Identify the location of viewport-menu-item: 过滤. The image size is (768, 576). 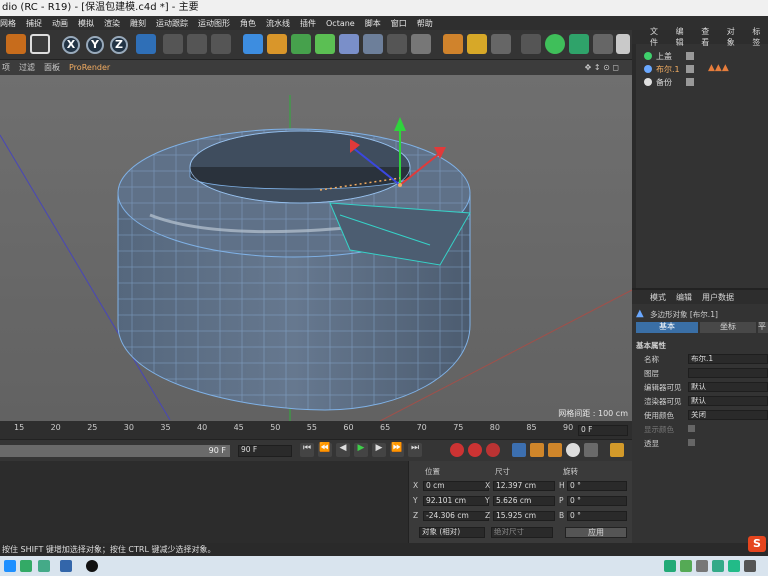
(27, 67).